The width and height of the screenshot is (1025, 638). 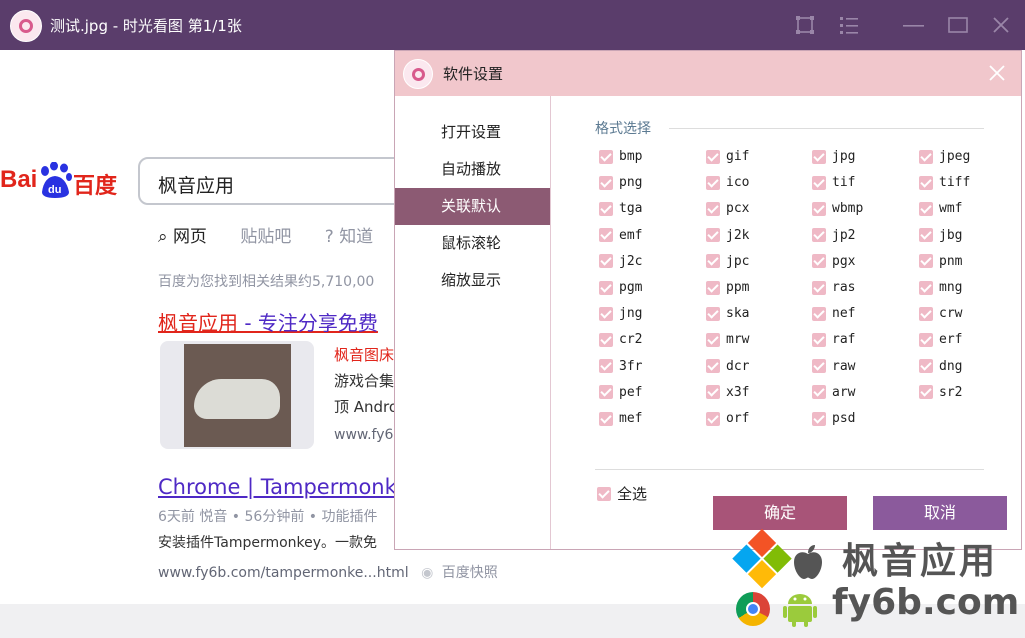 I want to click on result-2-meta: 6天前 悦音 • 56分钟前 • 功能插件, so click(x=268, y=517).